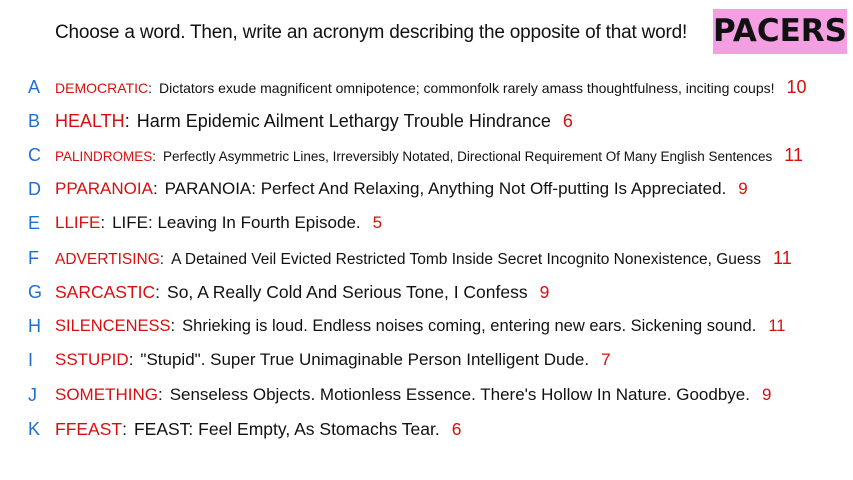  What do you see at coordinates (34, 120) in the screenshot?
I see `entry-letter: B` at bounding box center [34, 120].